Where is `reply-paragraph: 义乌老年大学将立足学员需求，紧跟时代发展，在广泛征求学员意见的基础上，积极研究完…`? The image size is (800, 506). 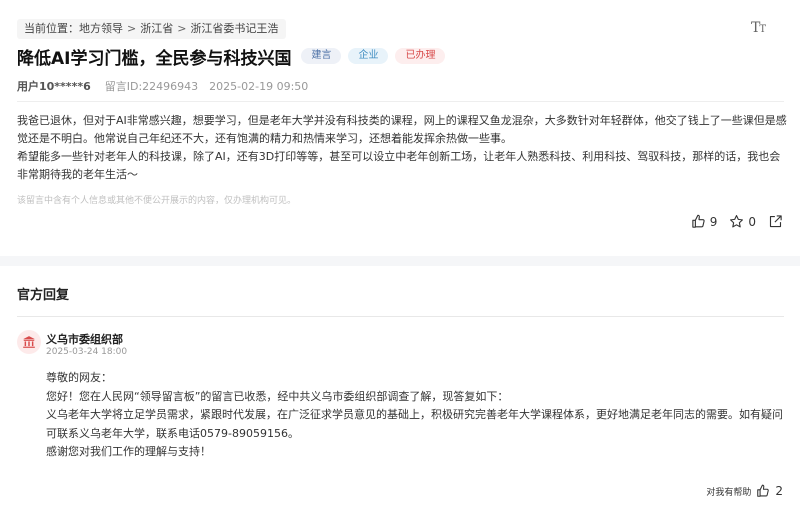 reply-paragraph: 义乌老年大学将立足学员需求，紧跟时代发展，在广泛征求学员意见的基础上，积极研究完… is located at coordinates (414, 424).